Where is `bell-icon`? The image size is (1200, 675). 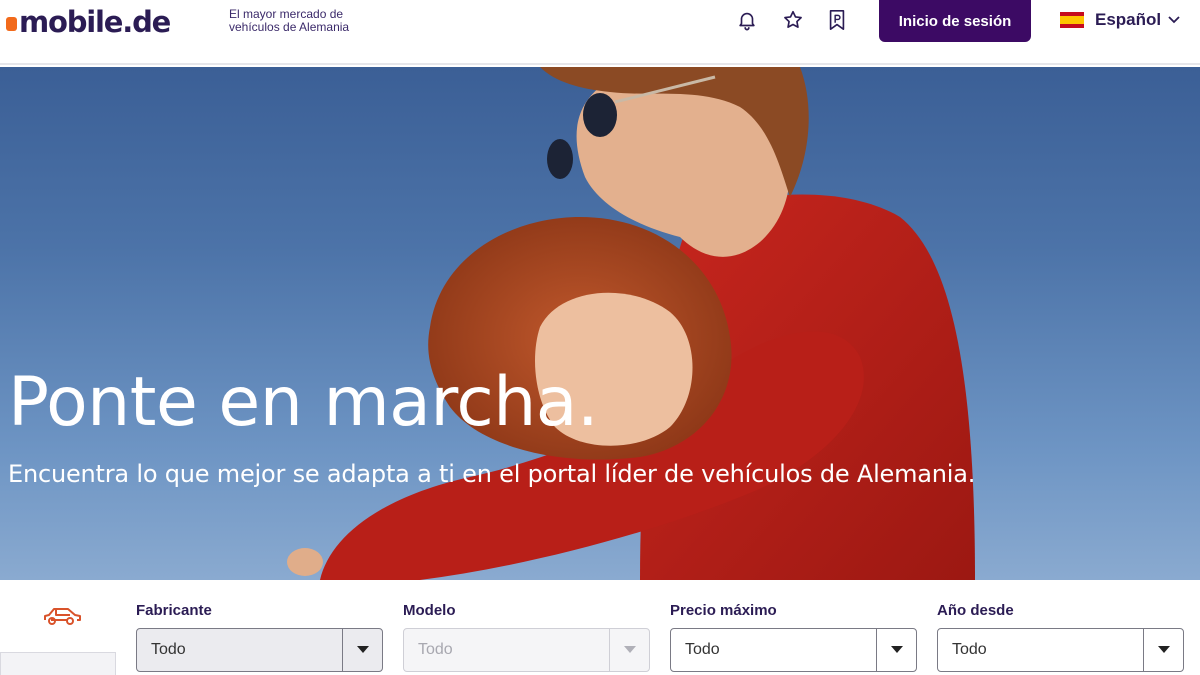
bell-icon is located at coordinates (747, 20).